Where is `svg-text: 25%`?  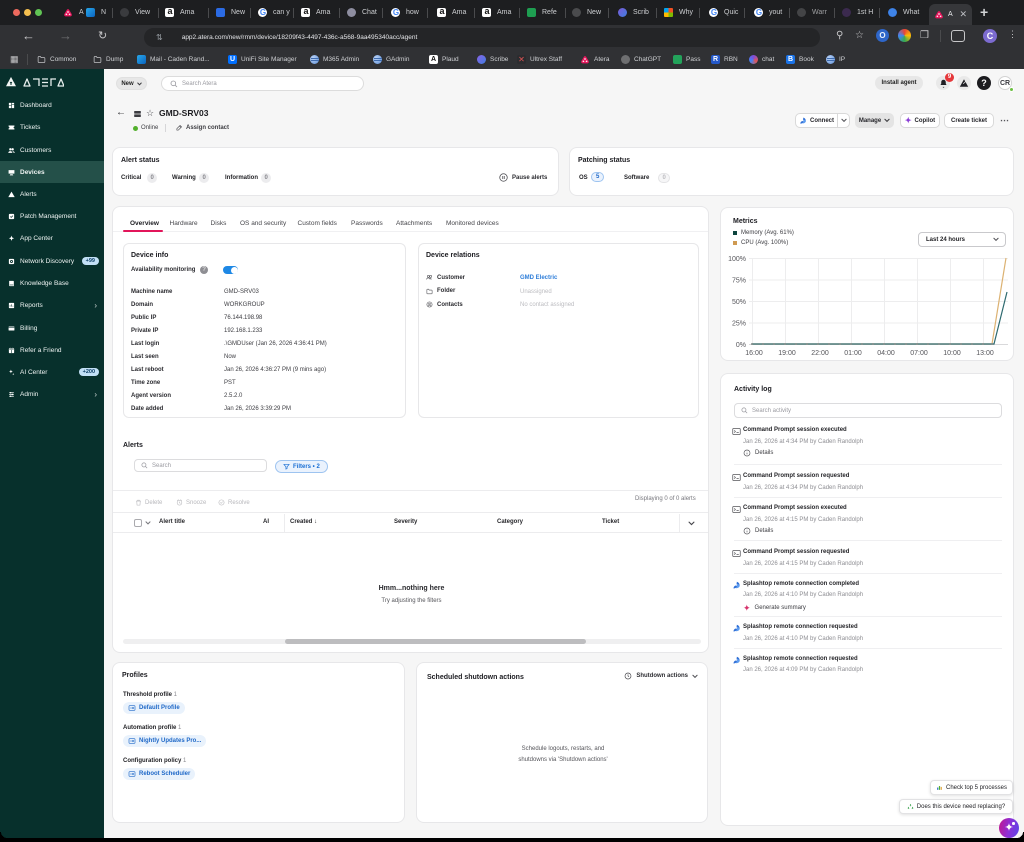 svg-text: 25% is located at coordinates (739, 324).